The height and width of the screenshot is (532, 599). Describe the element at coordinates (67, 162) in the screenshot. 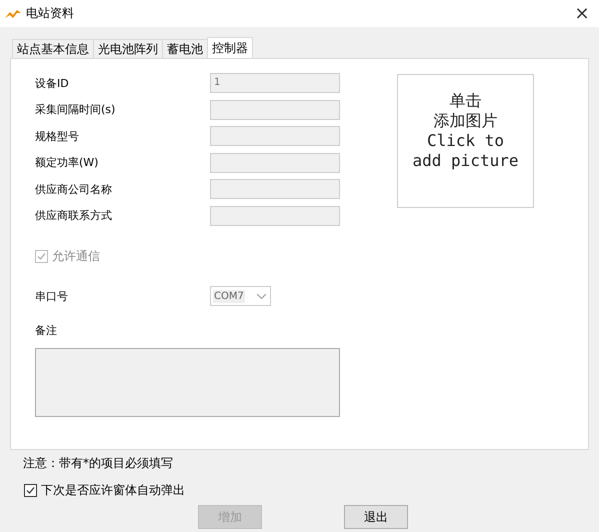

I see `field-label: 额定功率(W)` at that location.